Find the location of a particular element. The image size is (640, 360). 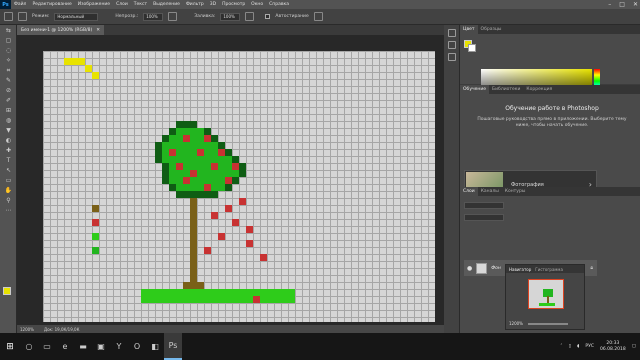

menu-help: Справка is located at coordinates (279, 4).